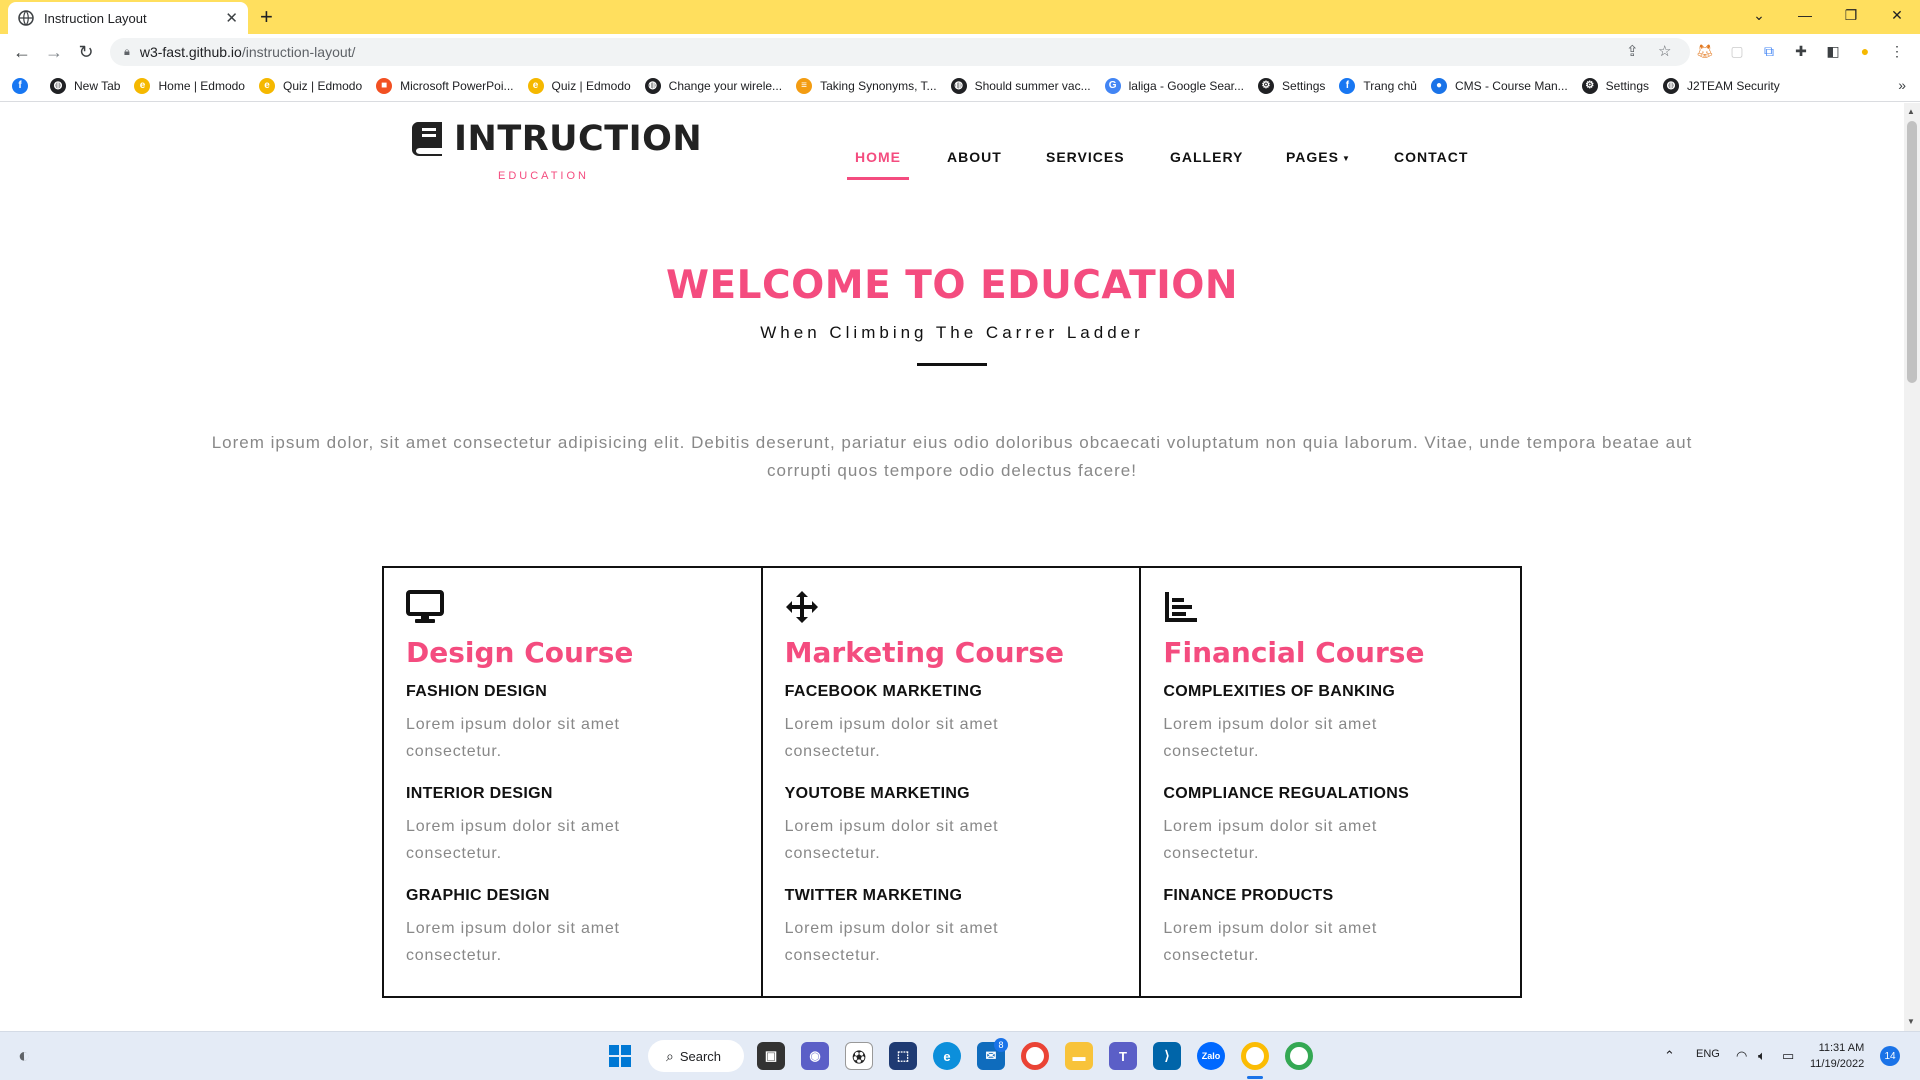 The image size is (1920, 1080). What do you see at coordinates (1167, 1056) in the screenshot?
I see `vscode-icon: ⟩` at bounding box center [1167, 1056].